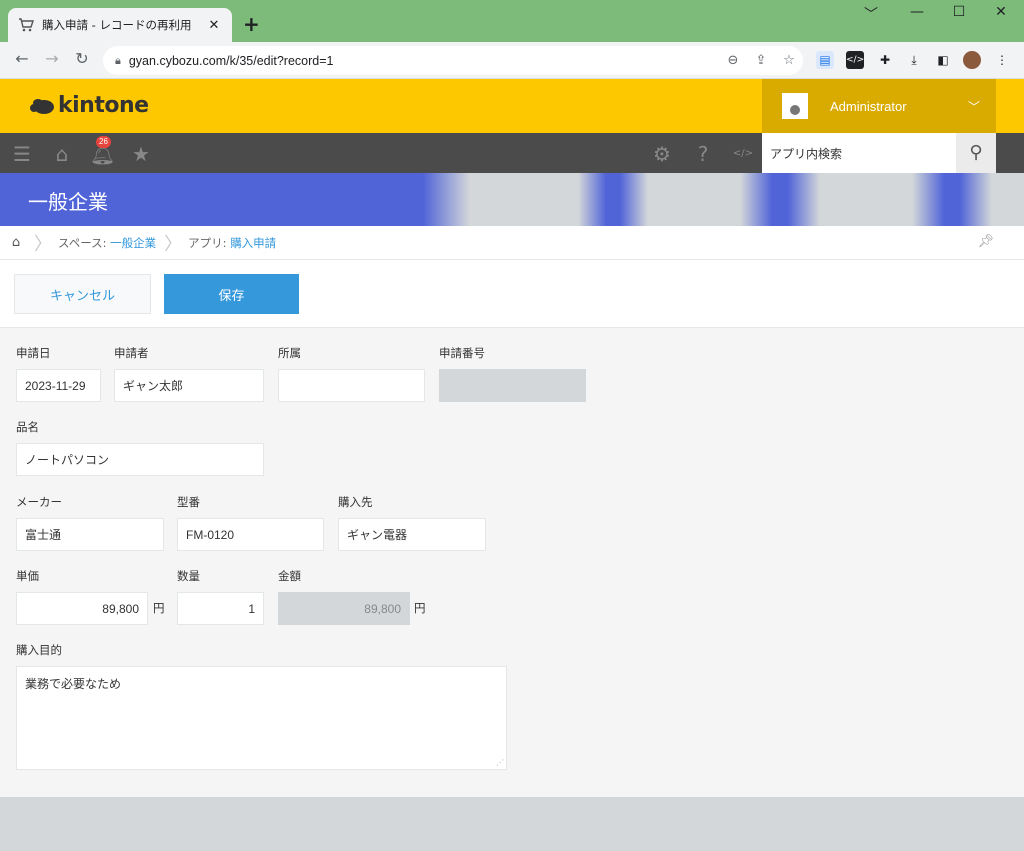  What do you see at coordinates (22, 58) in the screenshot?
I see `back-arrow-icon: ←` at bounding box center [22, 58].